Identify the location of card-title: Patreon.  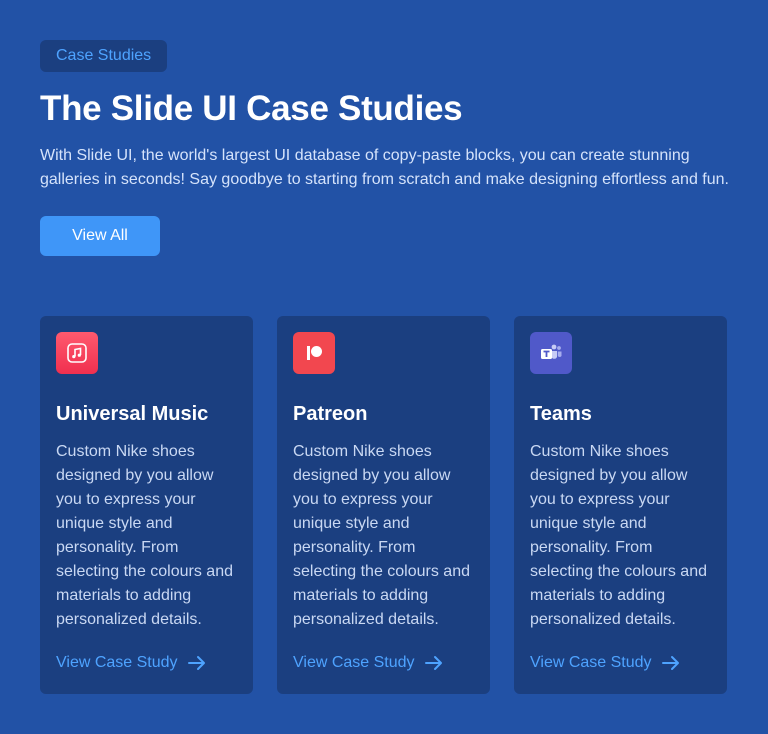
(330, 414).